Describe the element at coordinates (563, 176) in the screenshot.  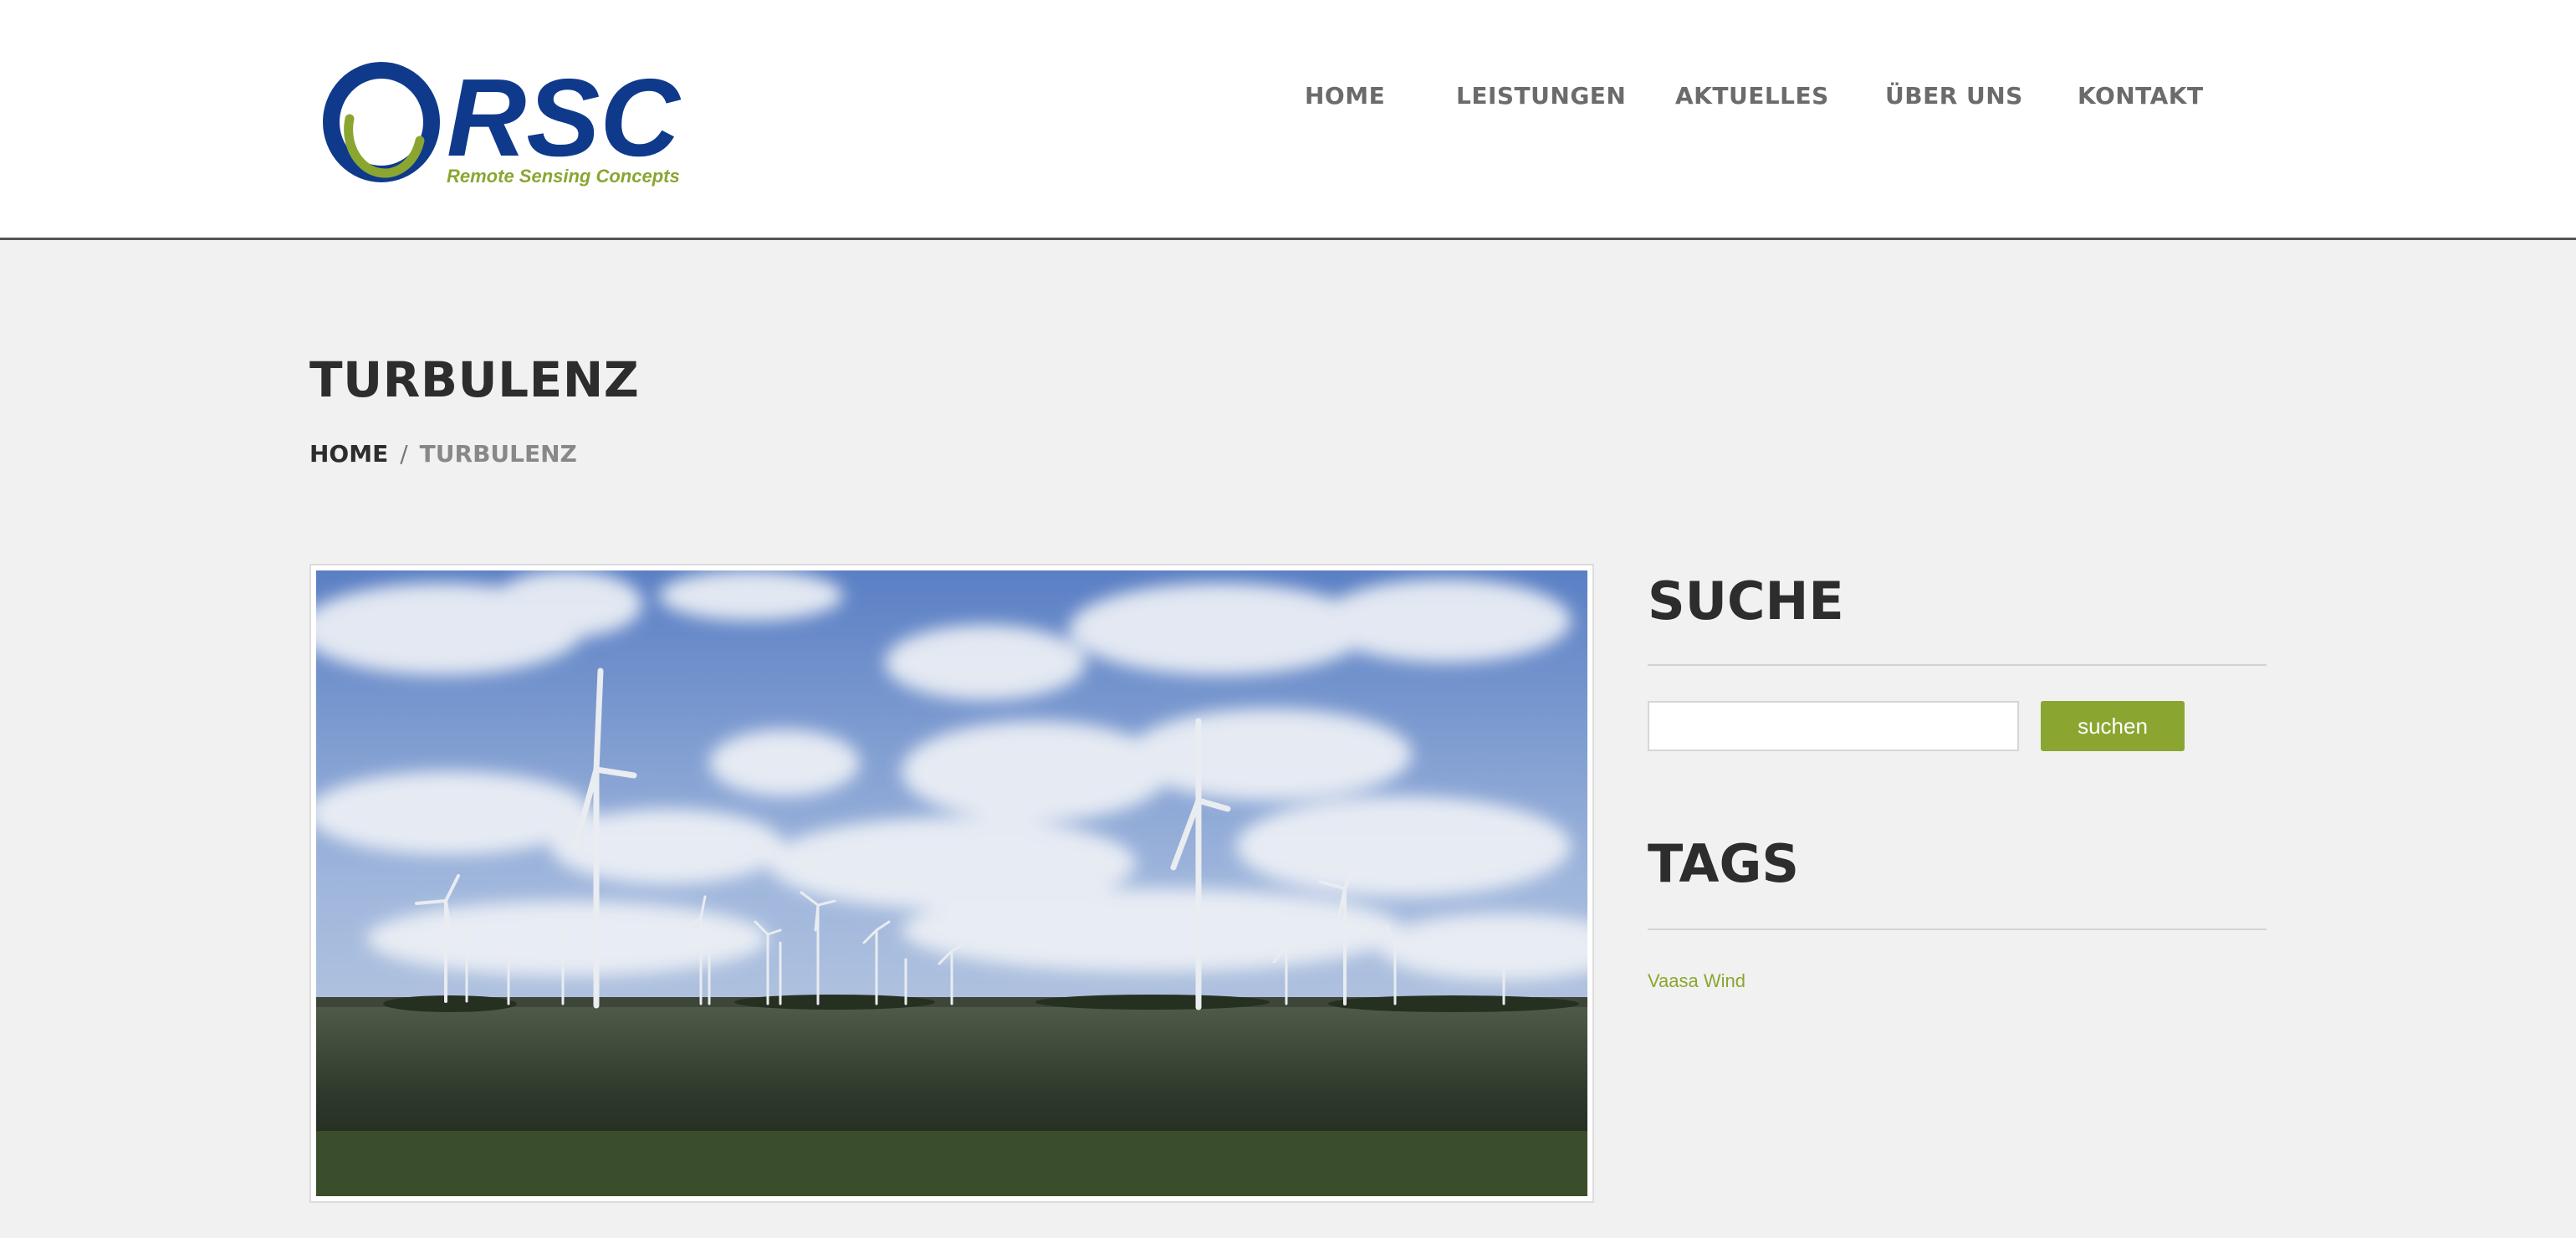
I see `logo-tagline: Remote Sensing Concepts` at that location.